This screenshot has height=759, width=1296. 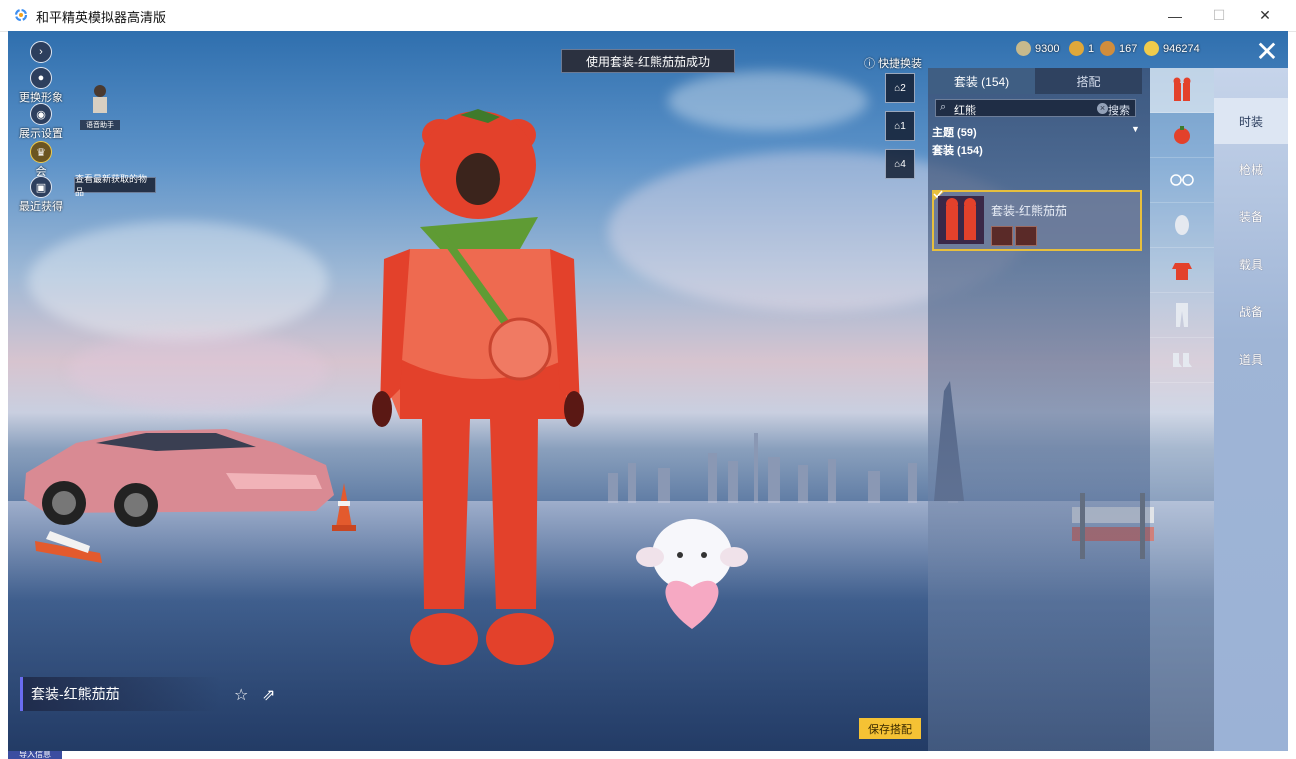 What do you see at coordinates (41, 114) in the screenshot?
I see `eye-icon: ◉` at bounding box center [41, 114].